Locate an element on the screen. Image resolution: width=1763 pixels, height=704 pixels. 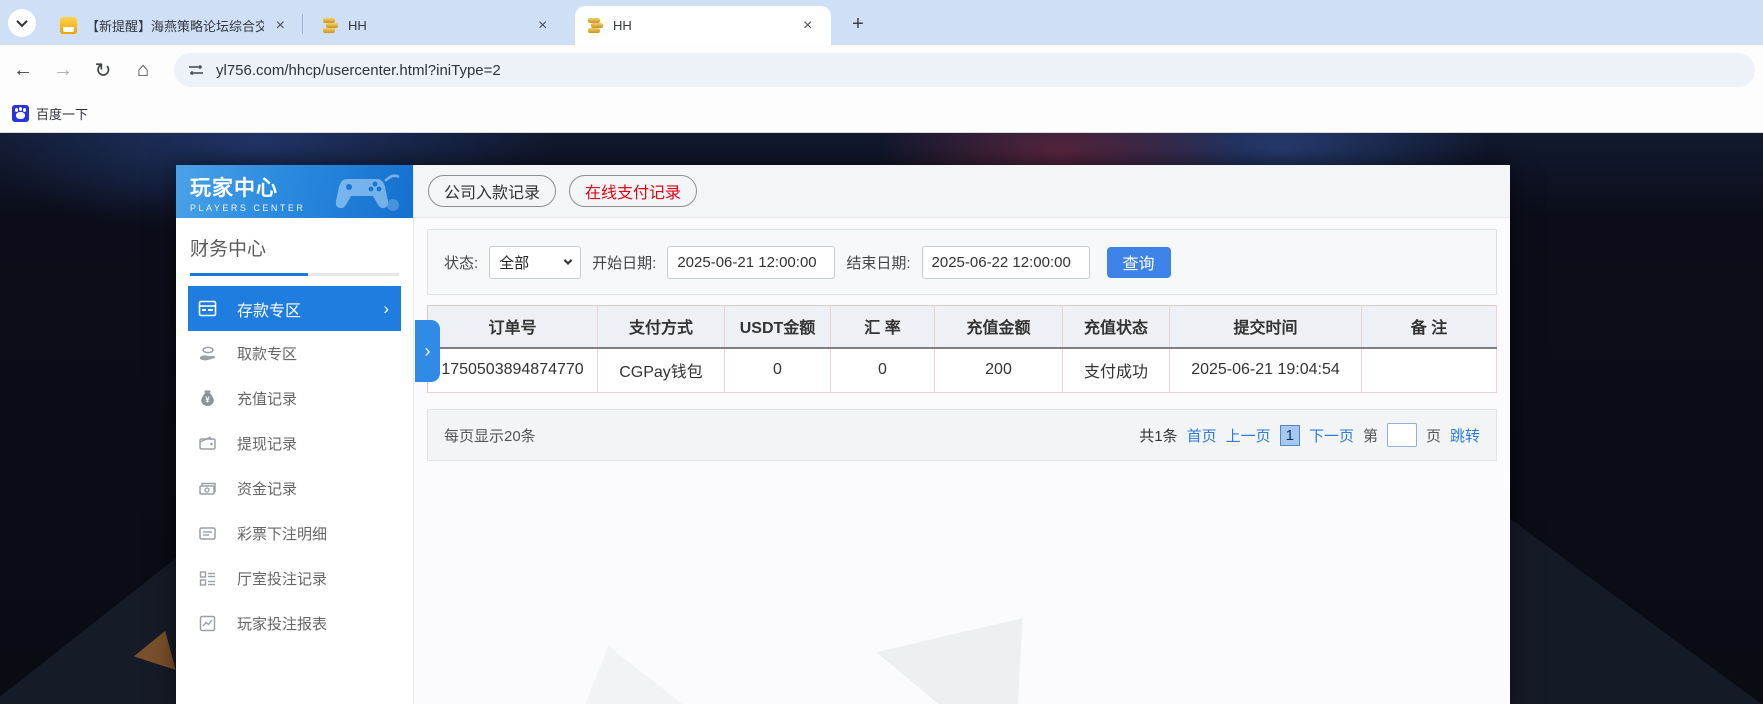
funds-record-icon is located at coordinates (207, 488).